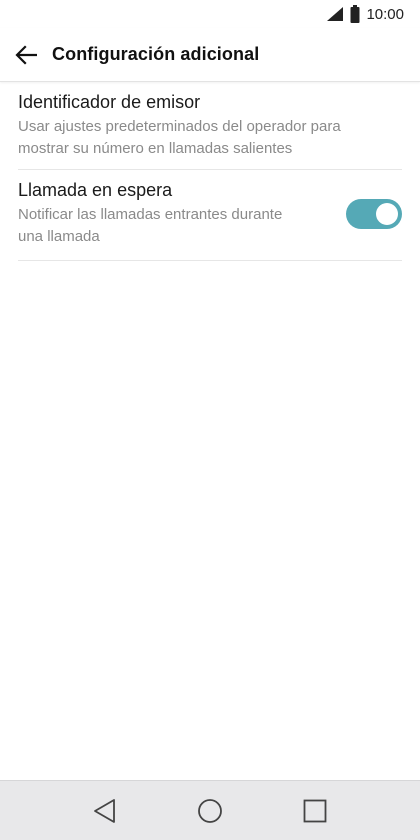  I want to click on recents-square-icon, so click(315, 810).